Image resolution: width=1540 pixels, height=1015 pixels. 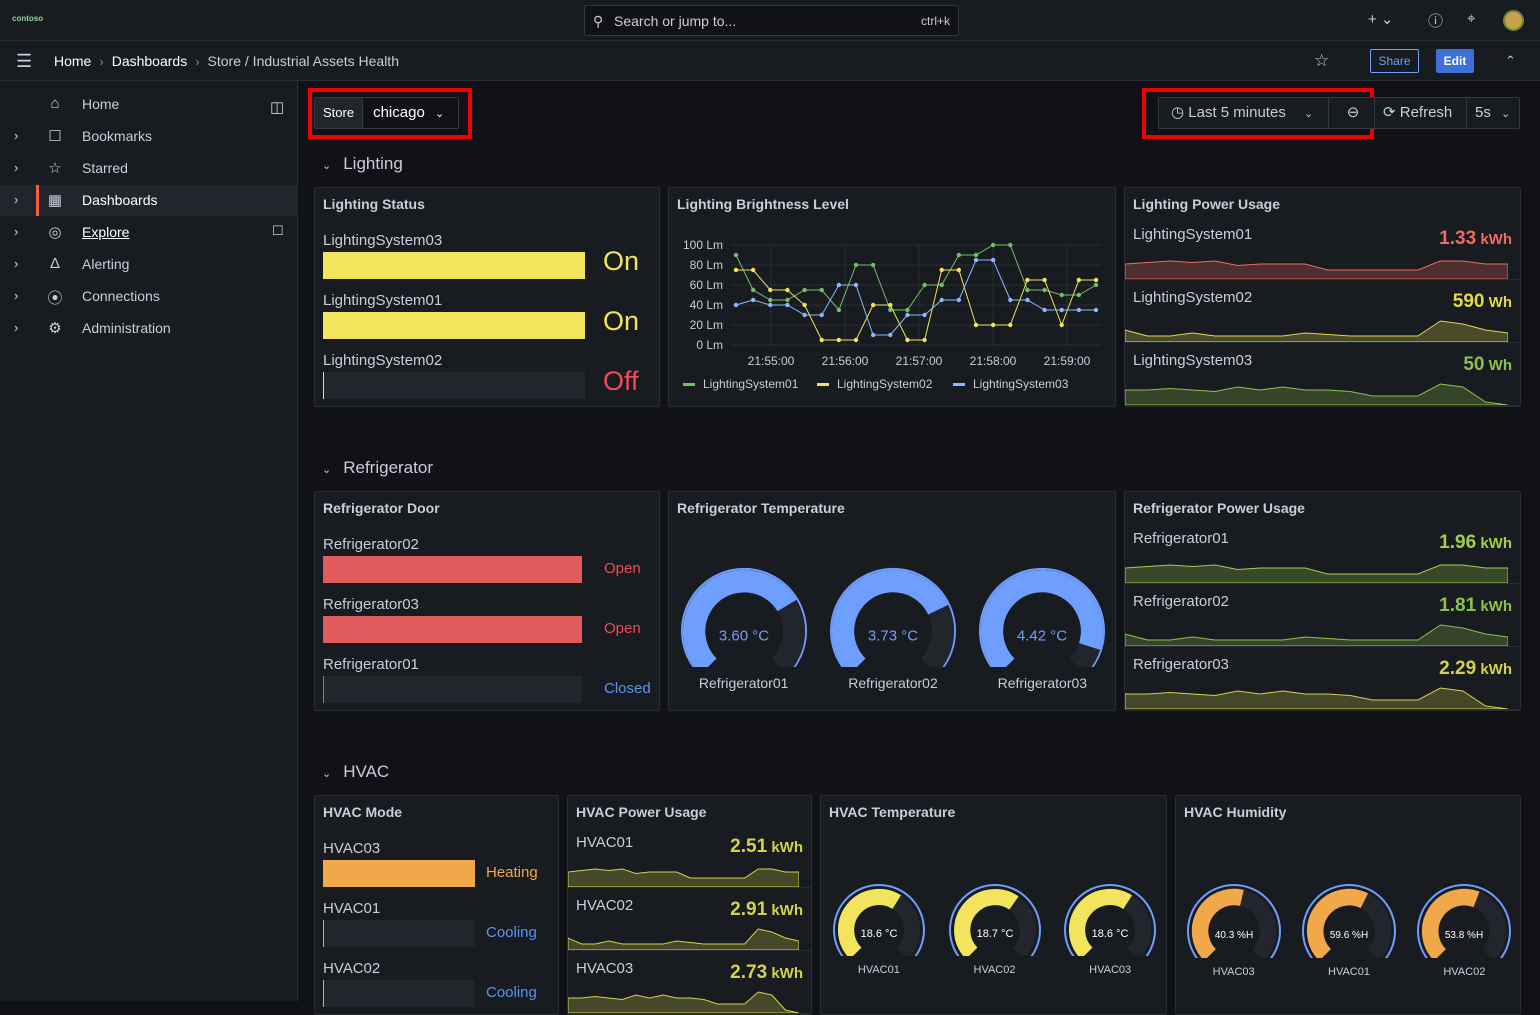 I want to click on sidebar-item-dashboards: › ▦ Dashboards, so click(x=149, y=200).